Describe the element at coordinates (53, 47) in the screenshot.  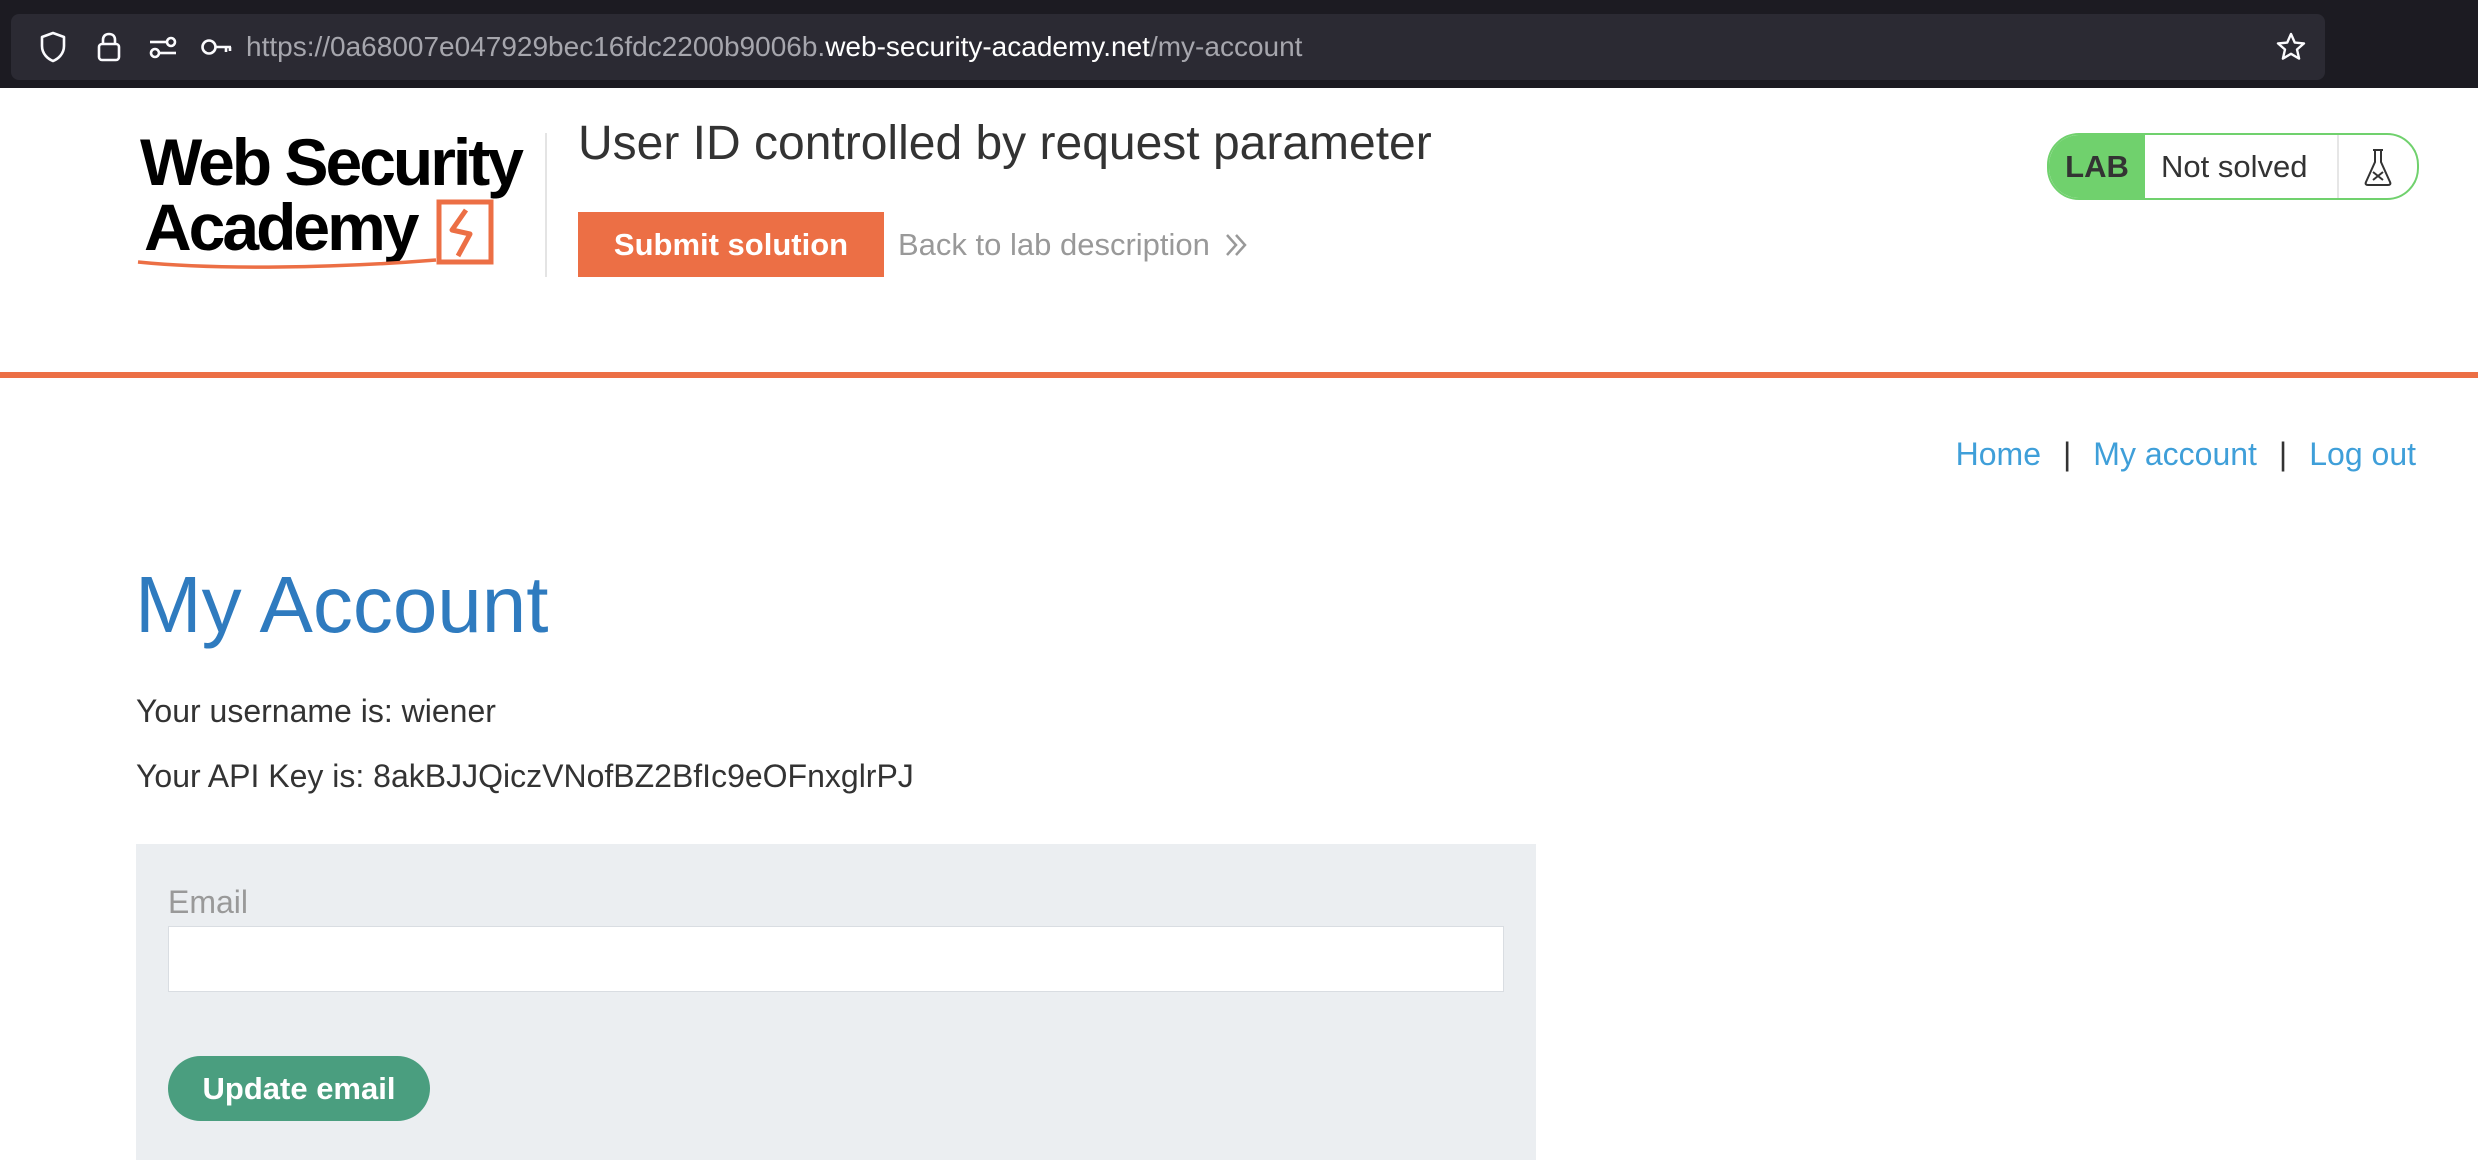
I see `shield-icon` at that location.